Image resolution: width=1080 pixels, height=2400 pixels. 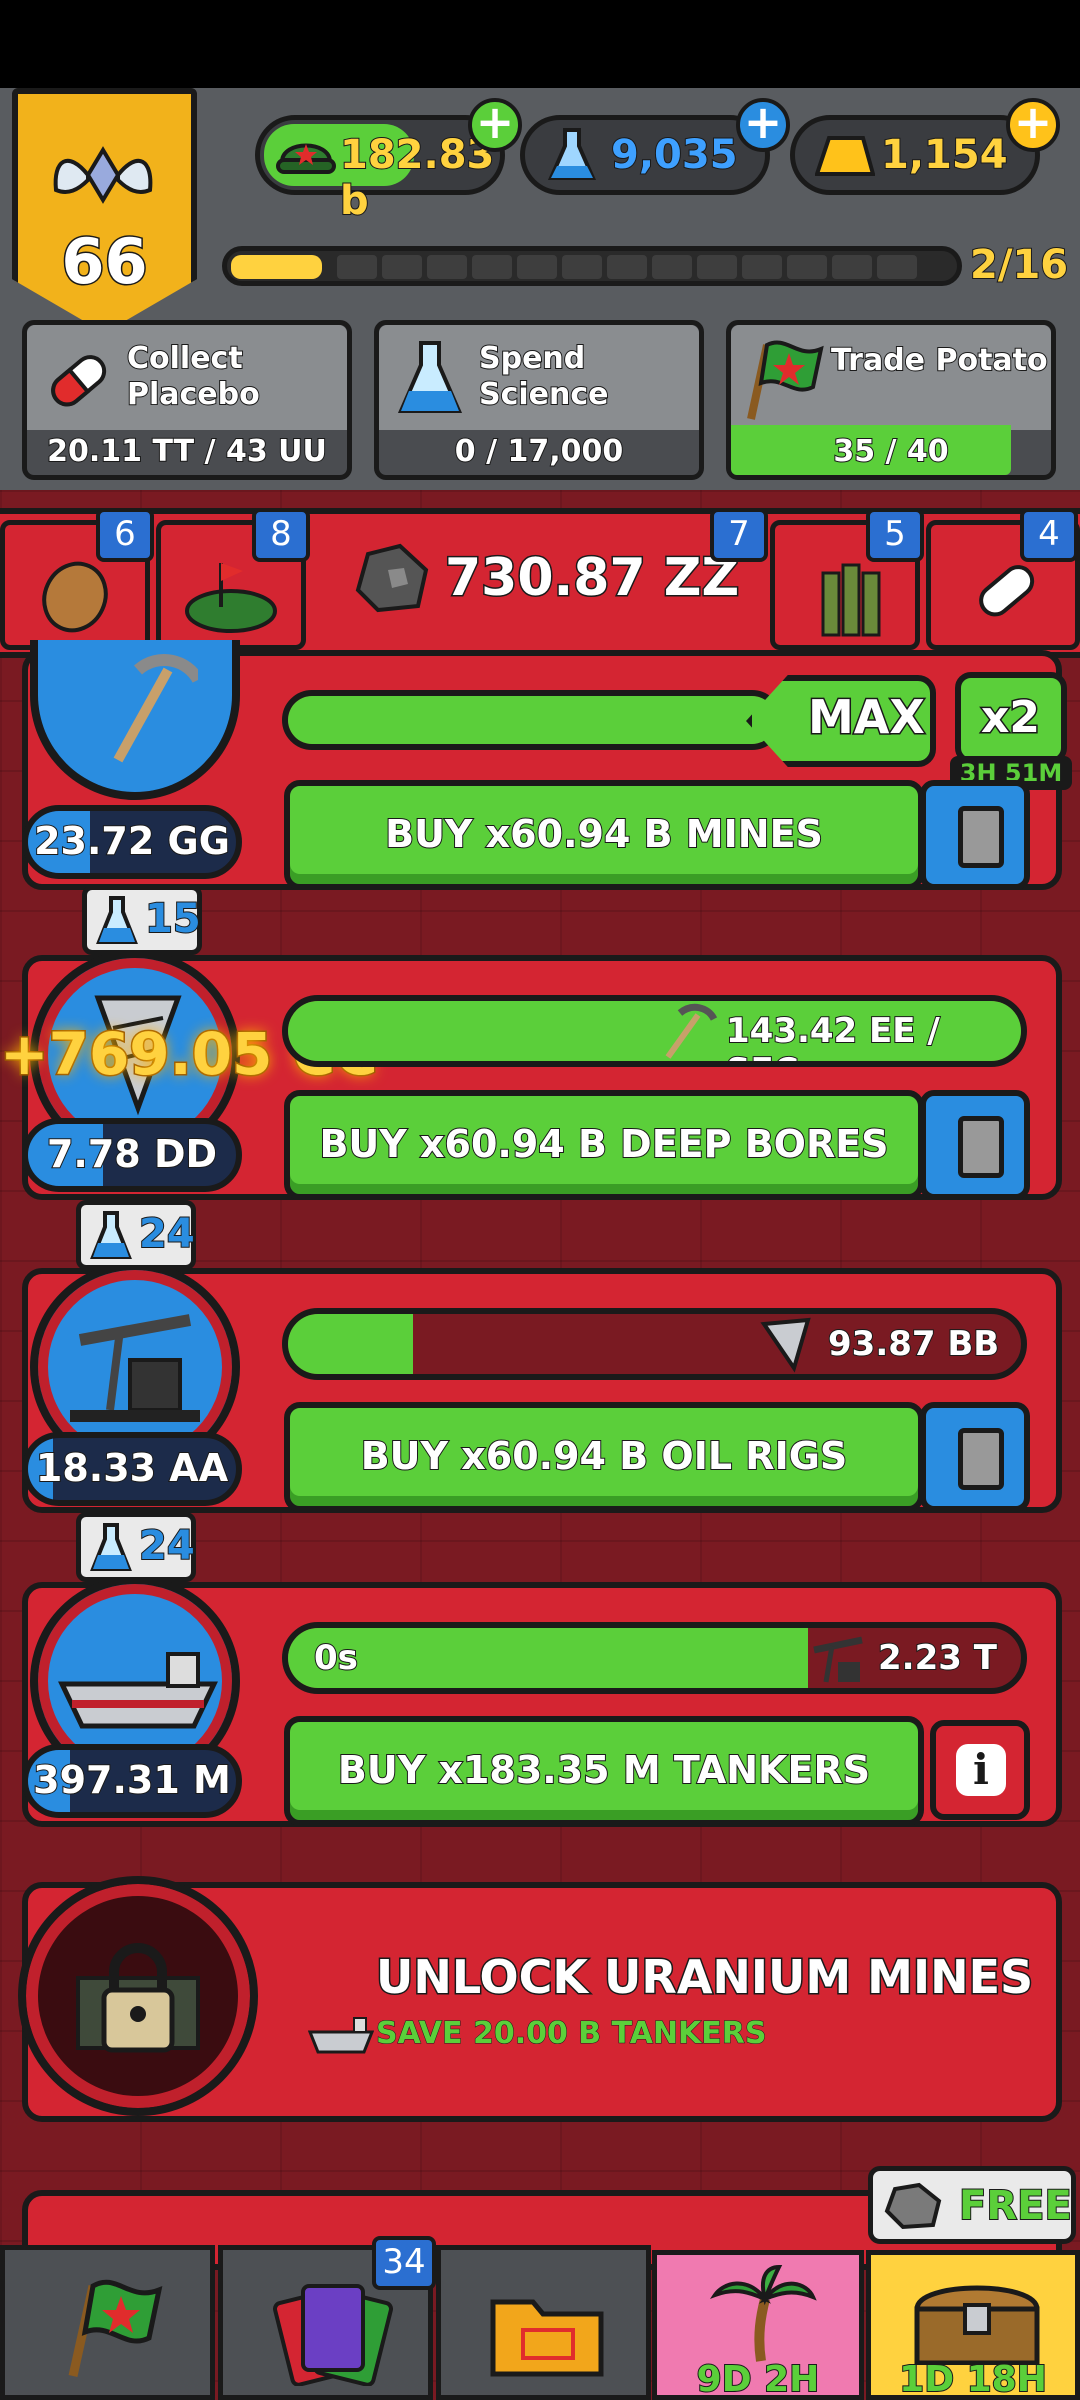 What do you see at coordinates (977, 2325) in the screenshot?
I see `treasure-chest-icon` at bounding box center [977, 2325].